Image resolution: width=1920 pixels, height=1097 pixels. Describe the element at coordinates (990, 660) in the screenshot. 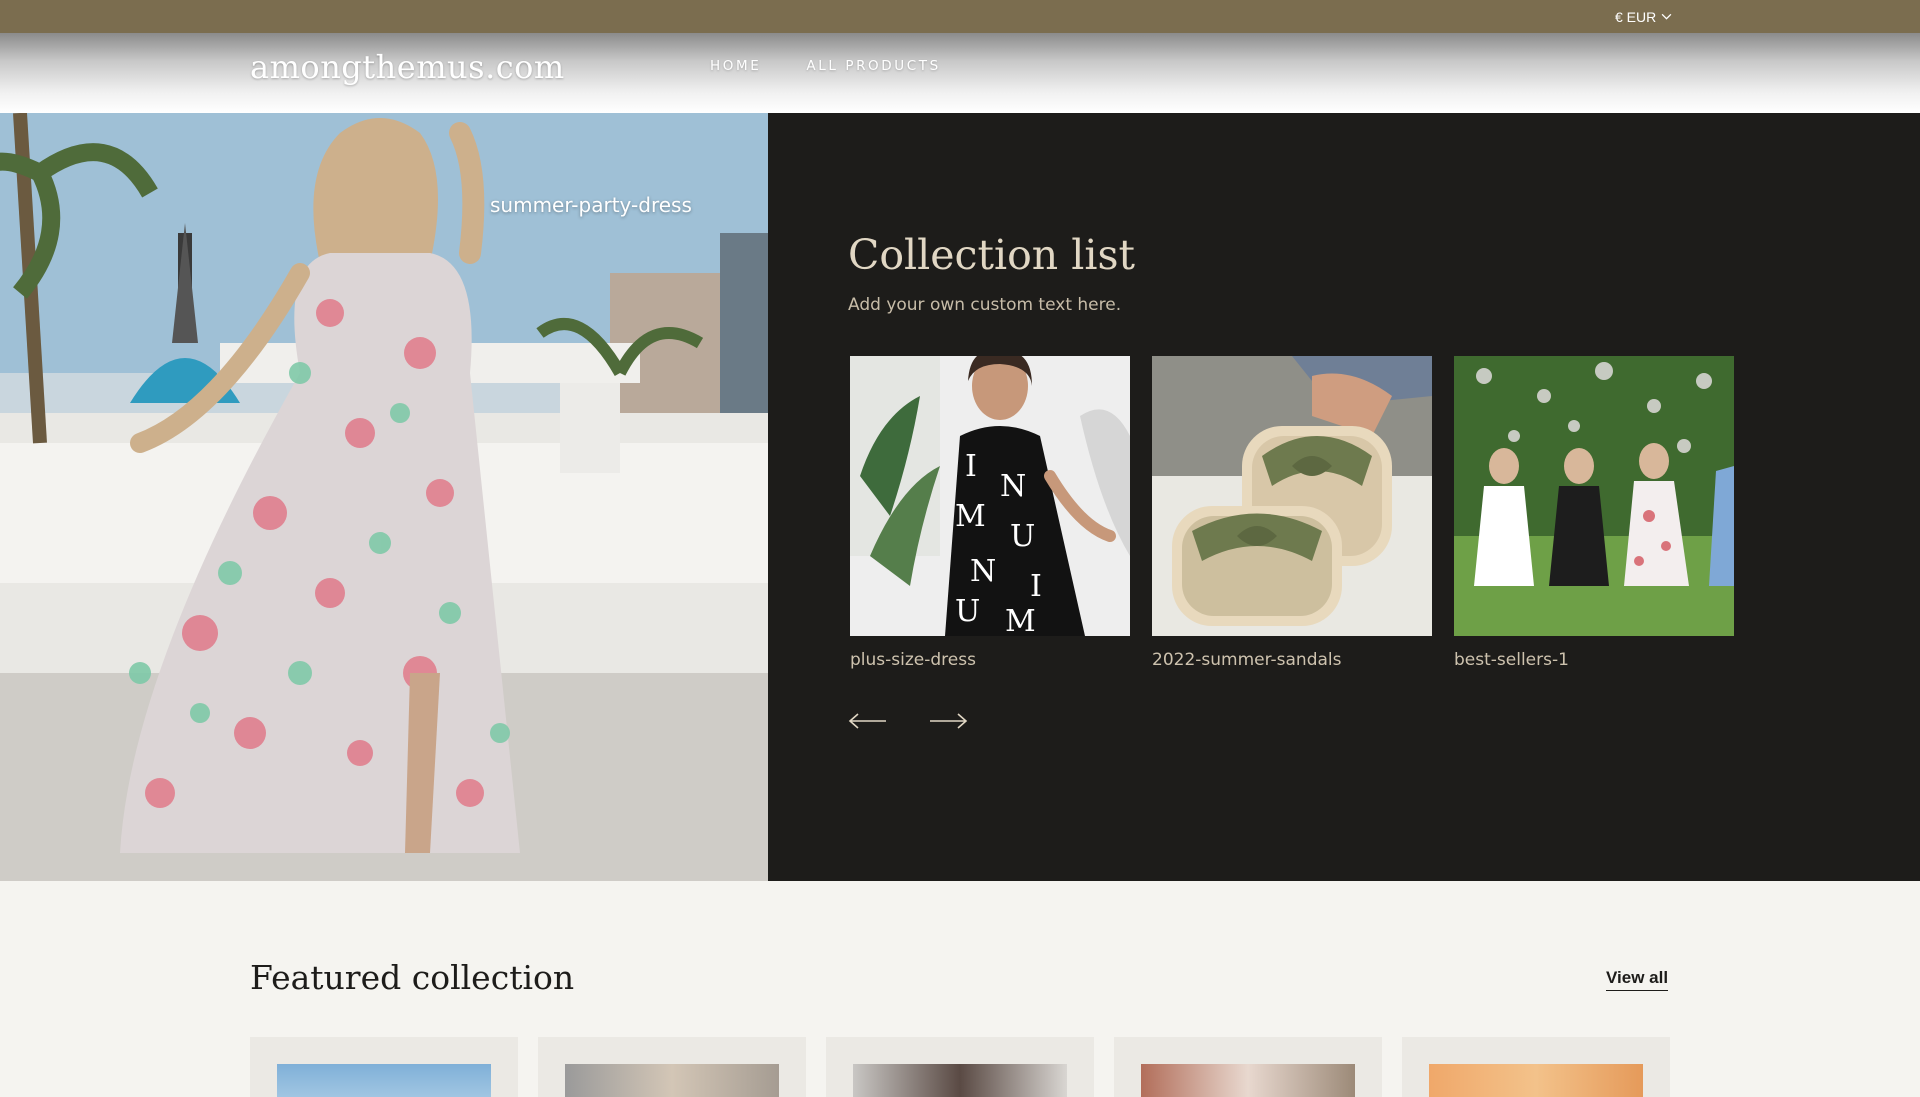

I see `collection-label: plus-size-dress` at that location.